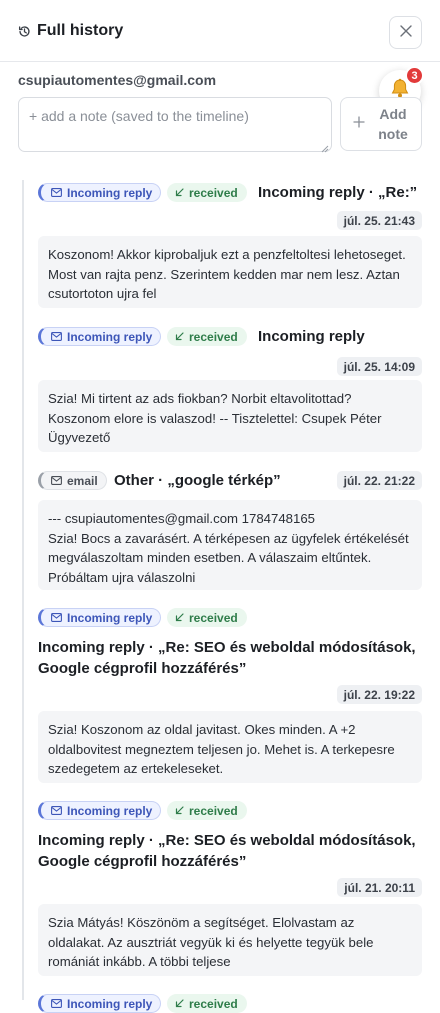  I want to click on entry-title: Incoming reply · „Re:”, so click(338, 192).